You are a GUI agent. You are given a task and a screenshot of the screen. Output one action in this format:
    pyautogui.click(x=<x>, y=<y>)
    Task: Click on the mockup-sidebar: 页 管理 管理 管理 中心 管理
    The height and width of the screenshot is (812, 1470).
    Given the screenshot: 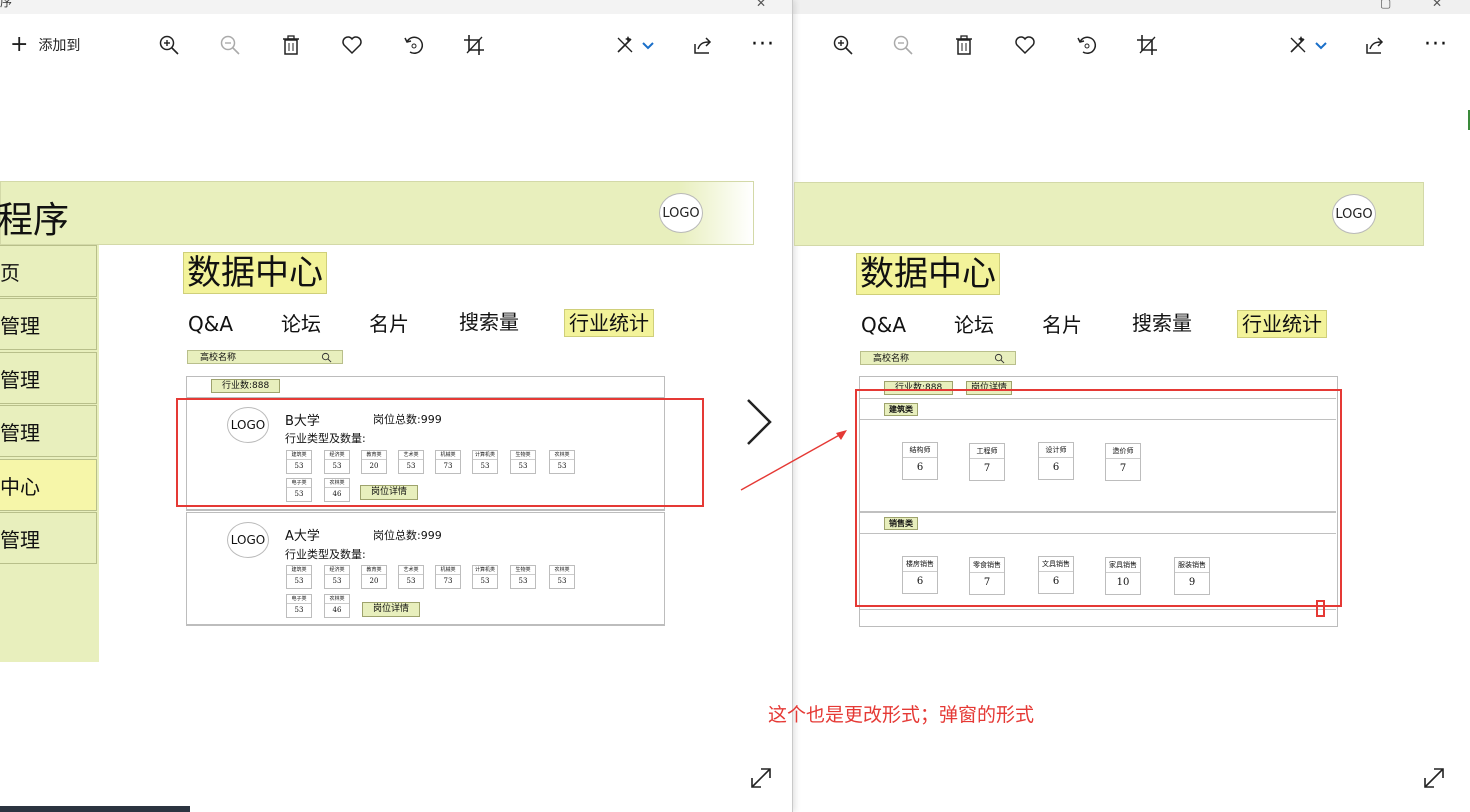 What is the action you would take?
    pyautogui.click(x=49, y=453)
    